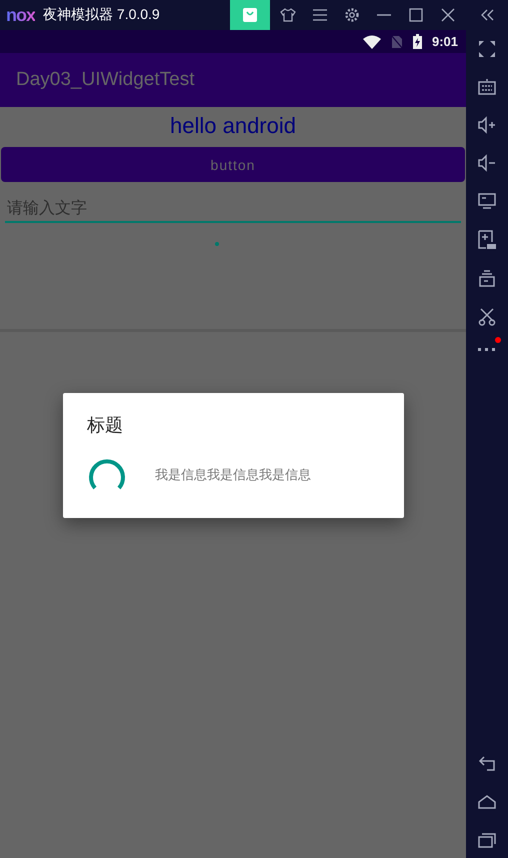 The width and height of the screenshot is (508, 858). Describe the element at coordinates (217, 244) in the screenshot. I see `progress-dot` at that location.